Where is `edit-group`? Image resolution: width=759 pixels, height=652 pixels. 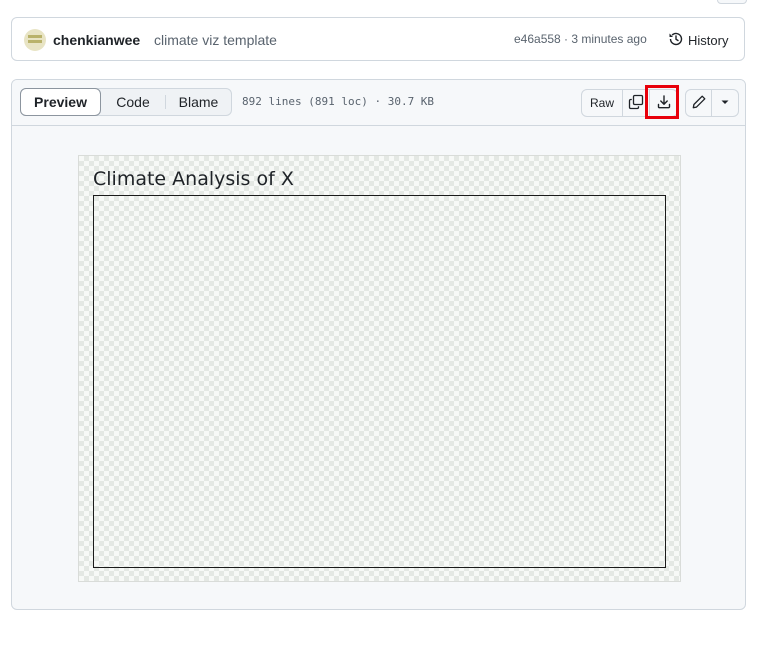
edit-group is located at coordinates (712, 103).